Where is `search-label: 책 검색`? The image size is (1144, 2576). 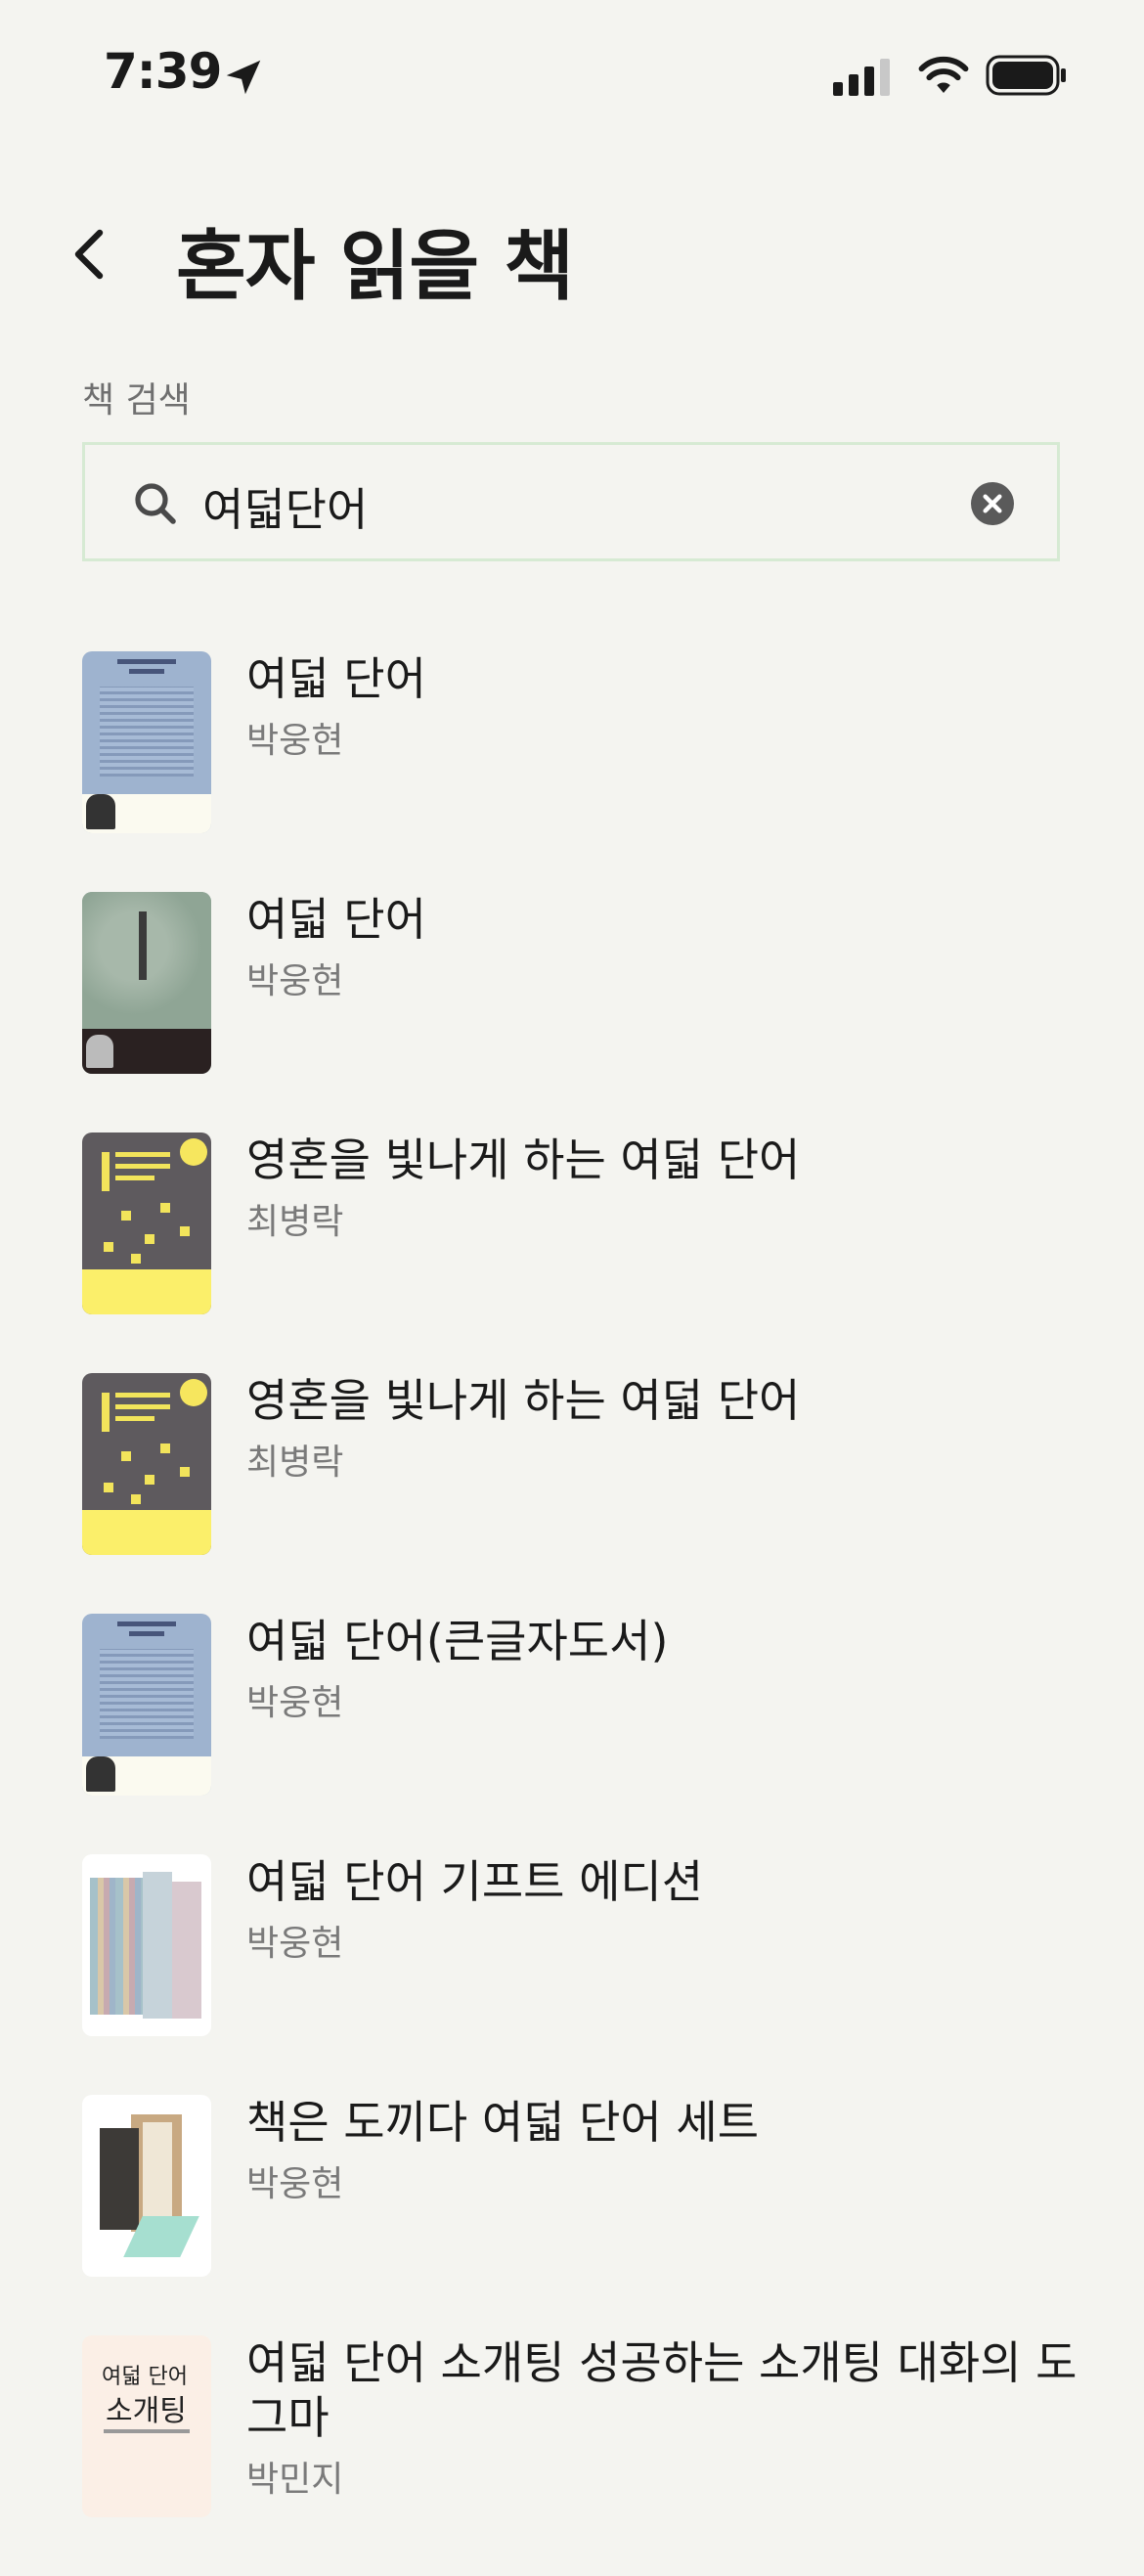 search-label: 책 검색 is located at coordinates (136, 400).